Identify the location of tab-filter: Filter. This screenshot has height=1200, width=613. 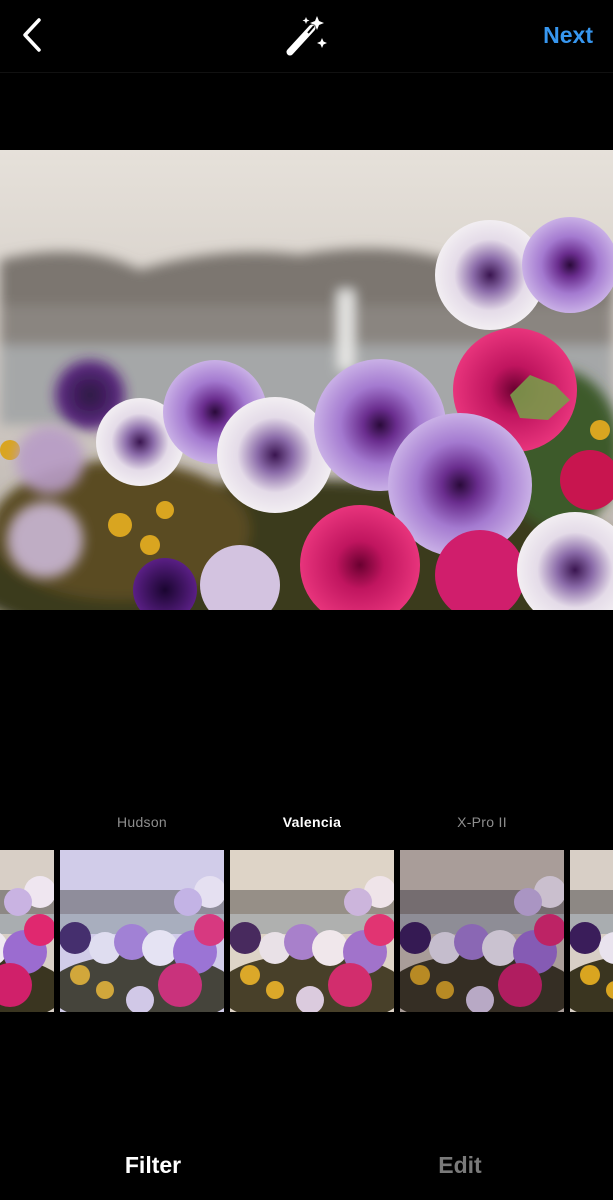
(153, 1165).